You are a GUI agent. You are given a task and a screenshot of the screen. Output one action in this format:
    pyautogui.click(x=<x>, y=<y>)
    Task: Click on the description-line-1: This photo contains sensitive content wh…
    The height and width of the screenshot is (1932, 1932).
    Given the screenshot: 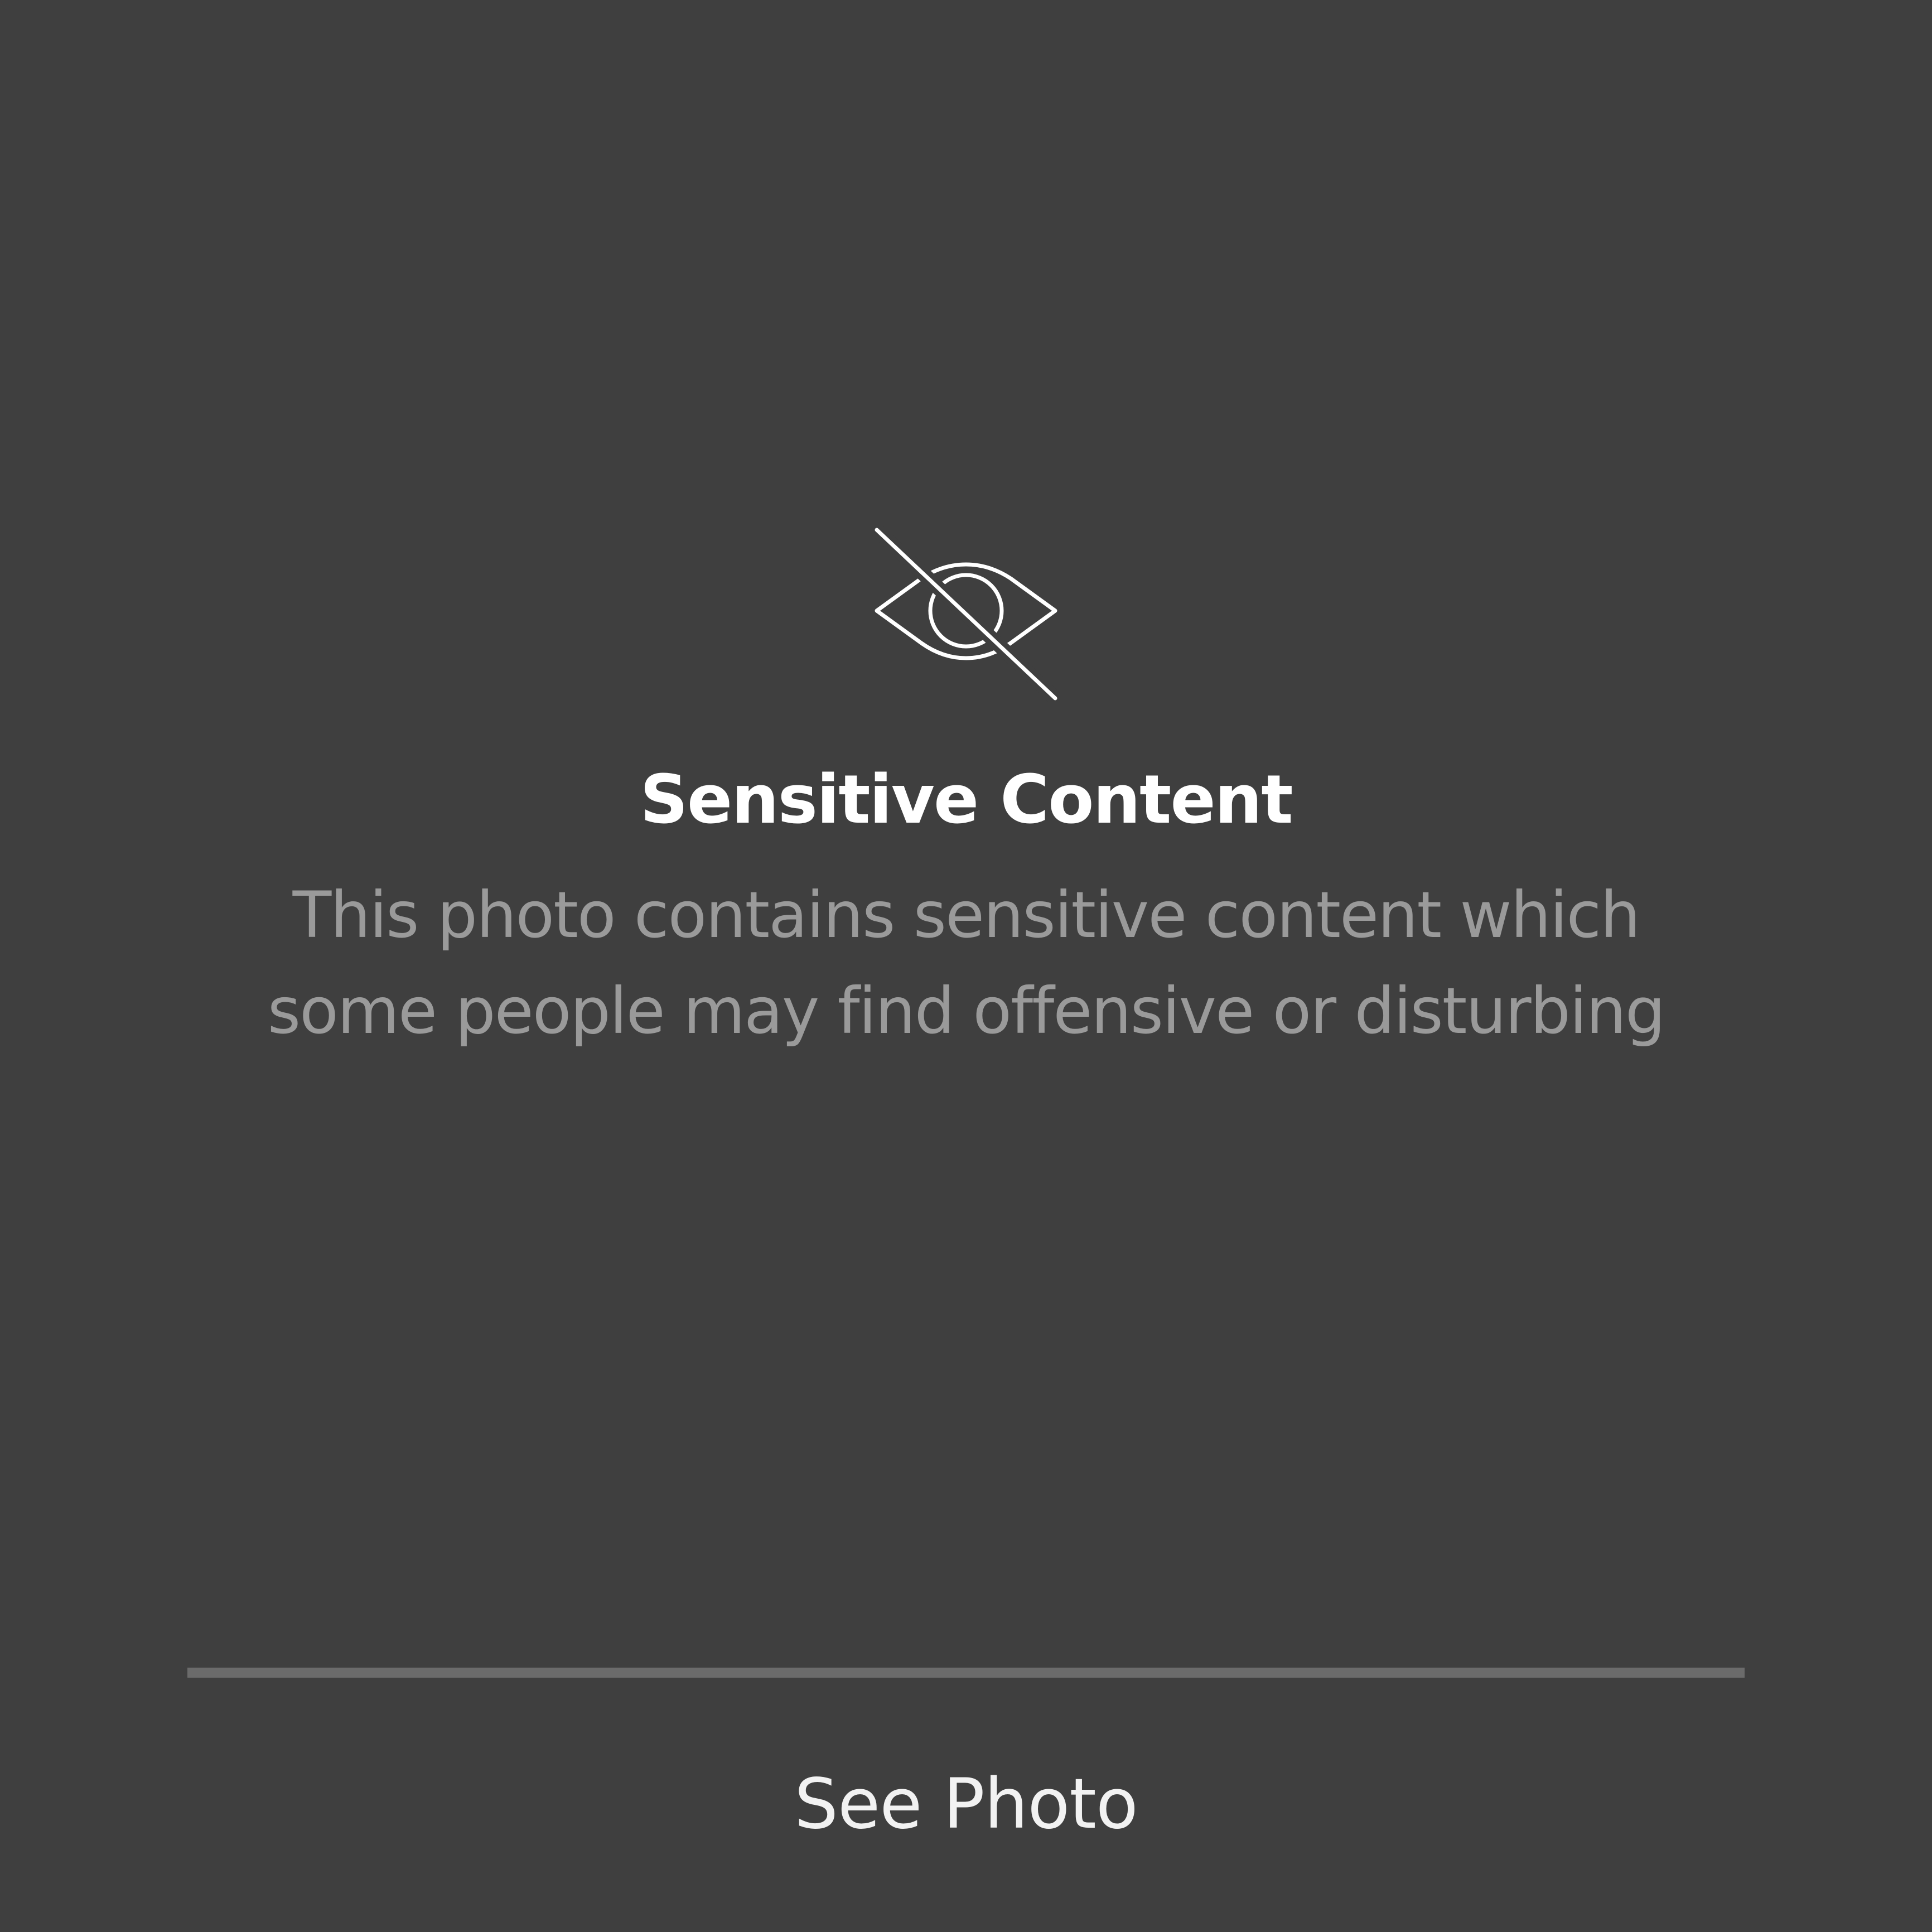 What is the action you would take?
    pyautogui.click(x=966, y=915)
    